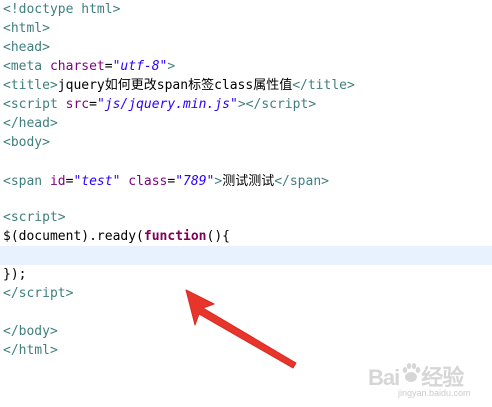 Image resolution: width=492 pixels, height=407 pixels. Describe the element at coordinates (11, 9) in the screenshot. I see `tag-open: <!` at that location.